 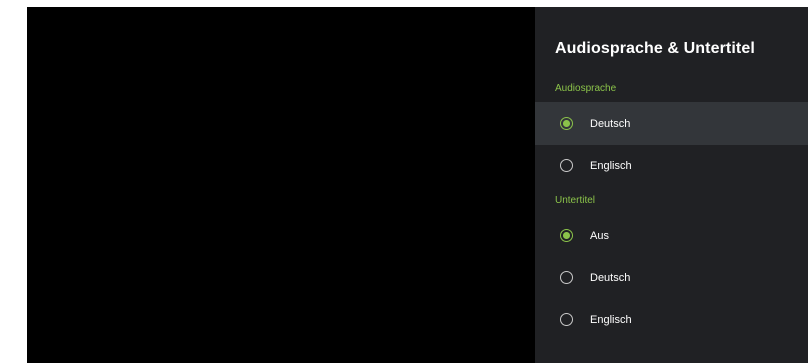 What do you see at coordinates (671, 165) in the screenshot?
I see `audio-option-englisch: Englisch` at bounding box center [671, 165].